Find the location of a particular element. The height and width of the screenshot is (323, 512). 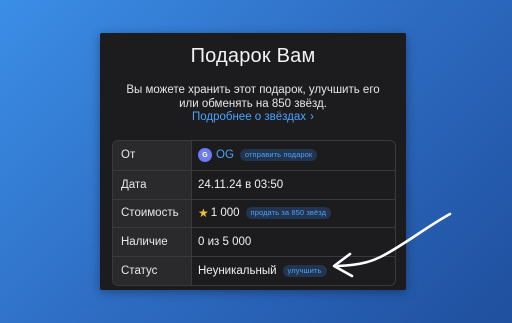

star-icon: ★ is located at coordinates (203, 213).